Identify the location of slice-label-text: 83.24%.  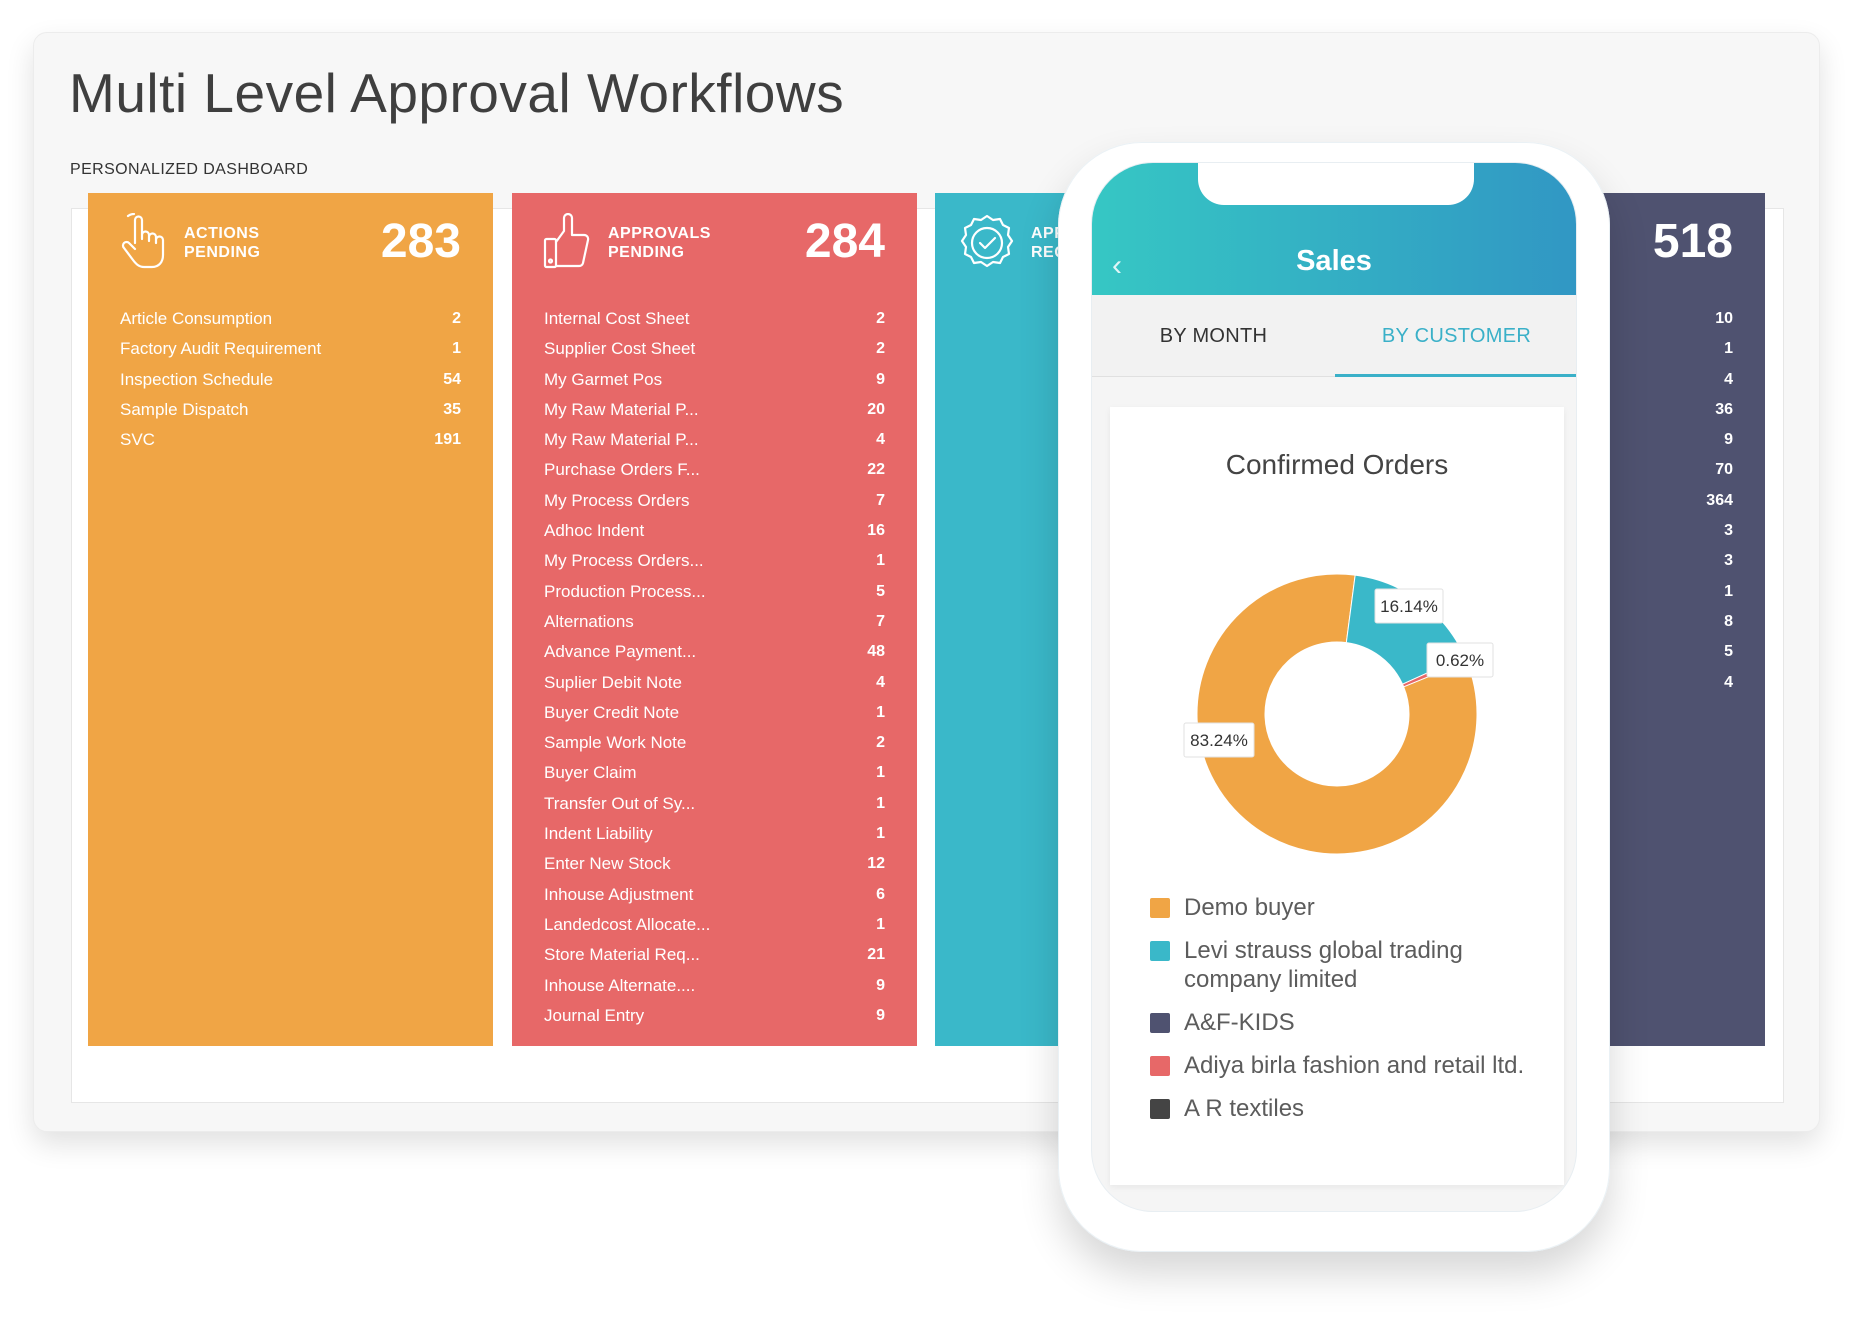
(1219, 740).